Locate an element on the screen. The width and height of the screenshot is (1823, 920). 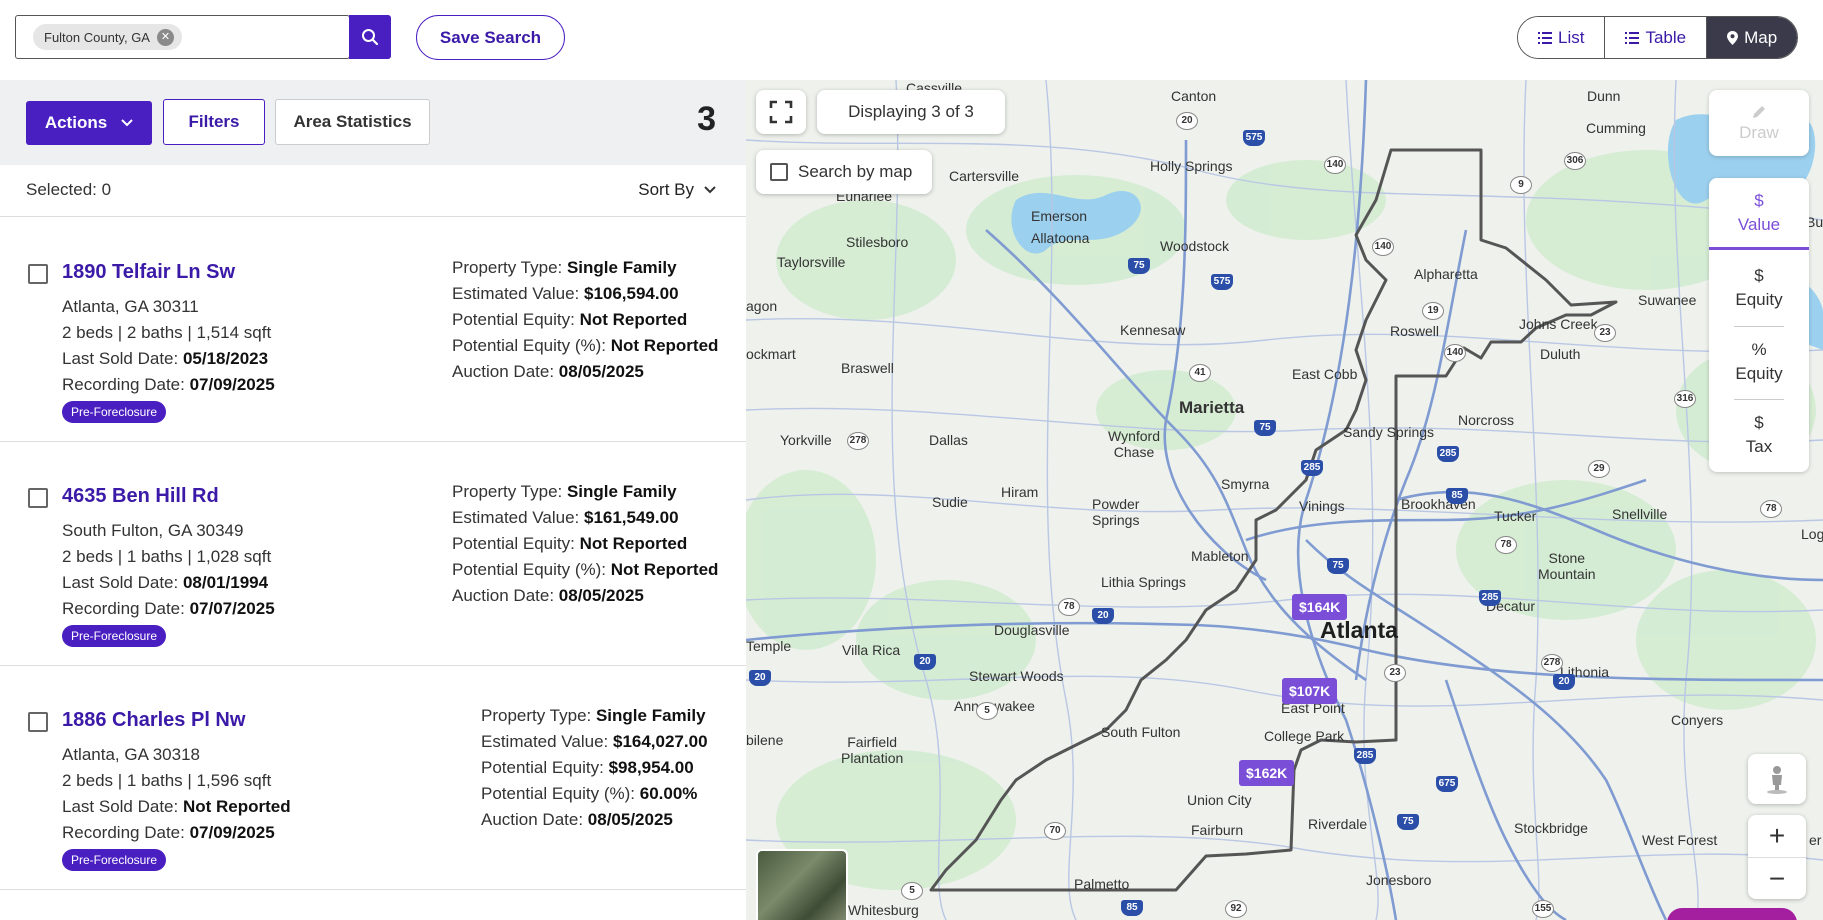
zoom-in-button: + is located at coordinates (1777, 836).